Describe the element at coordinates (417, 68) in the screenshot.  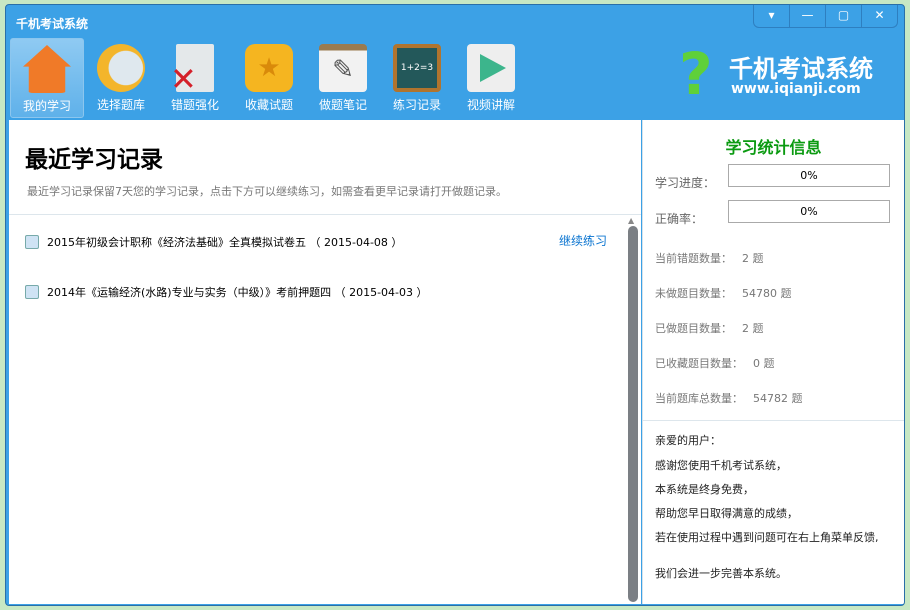
I see `chalkboard-icon: 1+2=3` at that location.